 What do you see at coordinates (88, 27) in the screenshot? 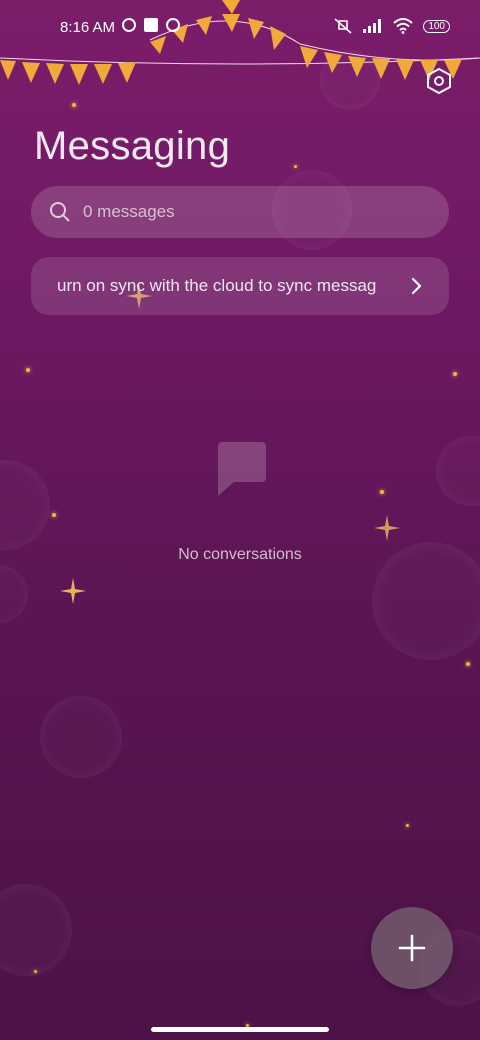
I see `status-time: 8:16 AM` at bounding box center [88, 27].